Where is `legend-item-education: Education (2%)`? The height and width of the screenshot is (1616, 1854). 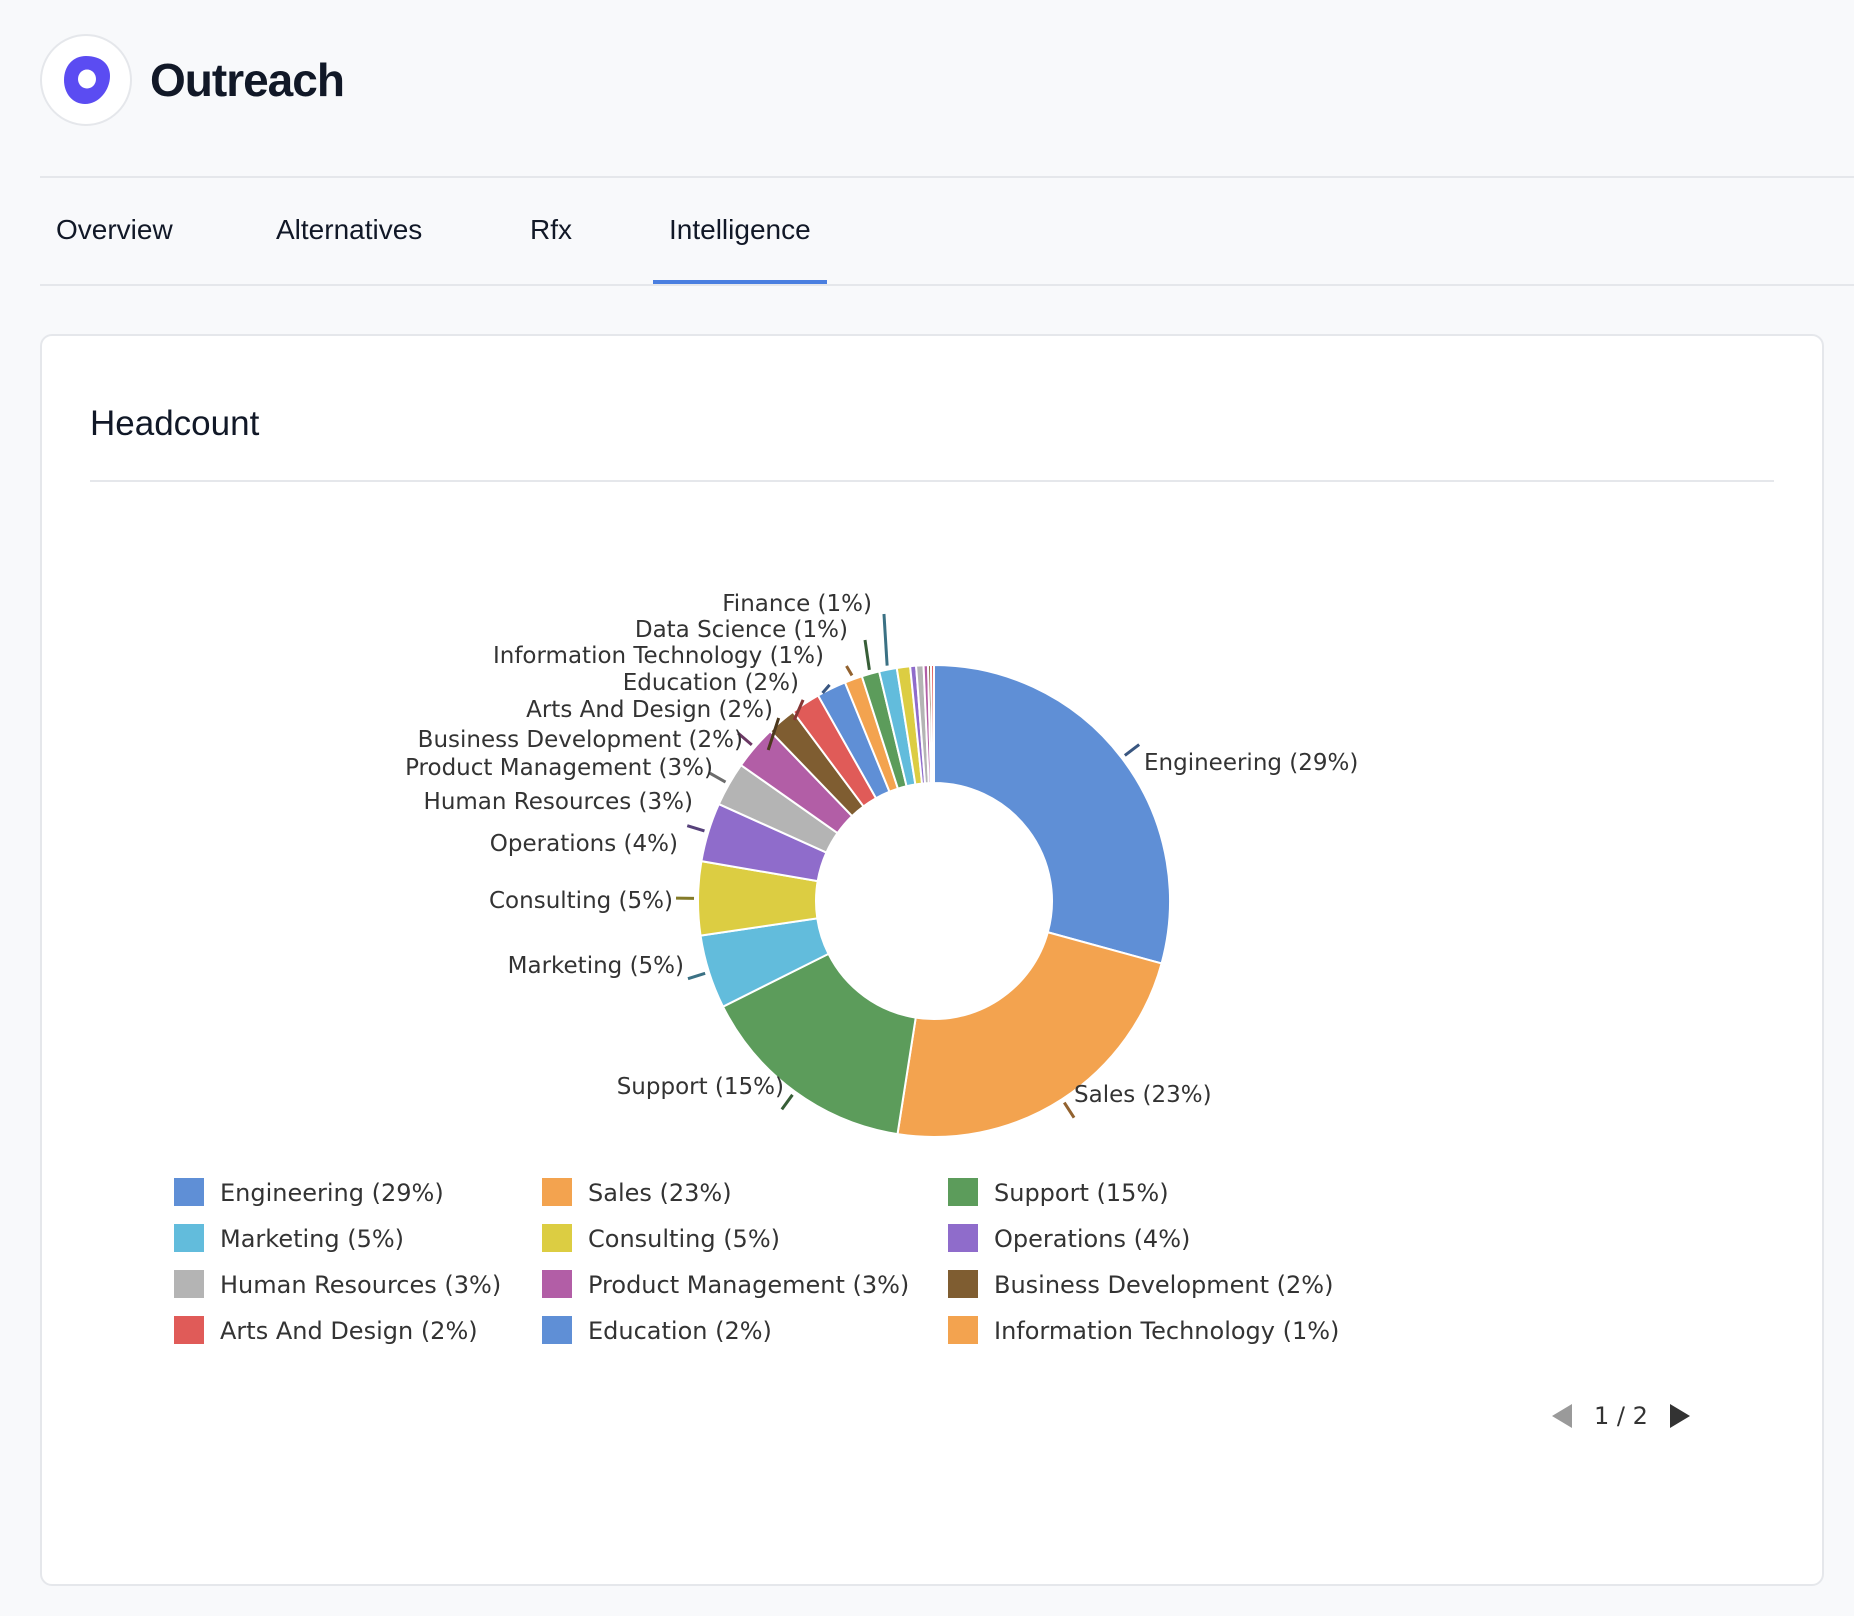 legend-item-education: Education (2%) is located at coordinates (657, 1330).